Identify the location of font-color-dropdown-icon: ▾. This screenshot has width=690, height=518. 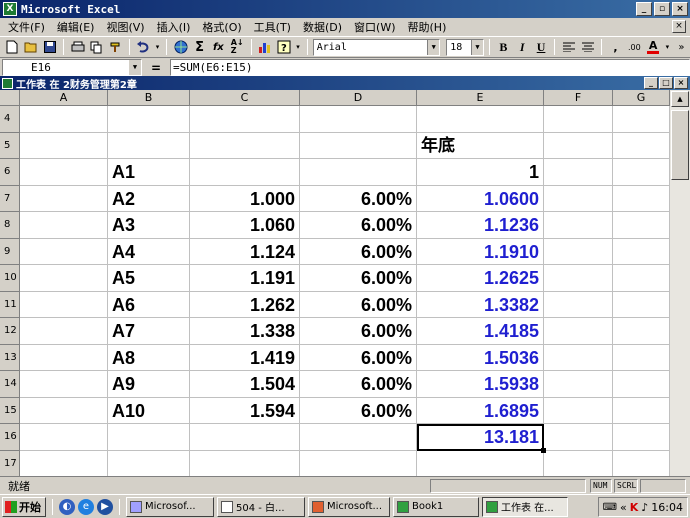
(667, 47).